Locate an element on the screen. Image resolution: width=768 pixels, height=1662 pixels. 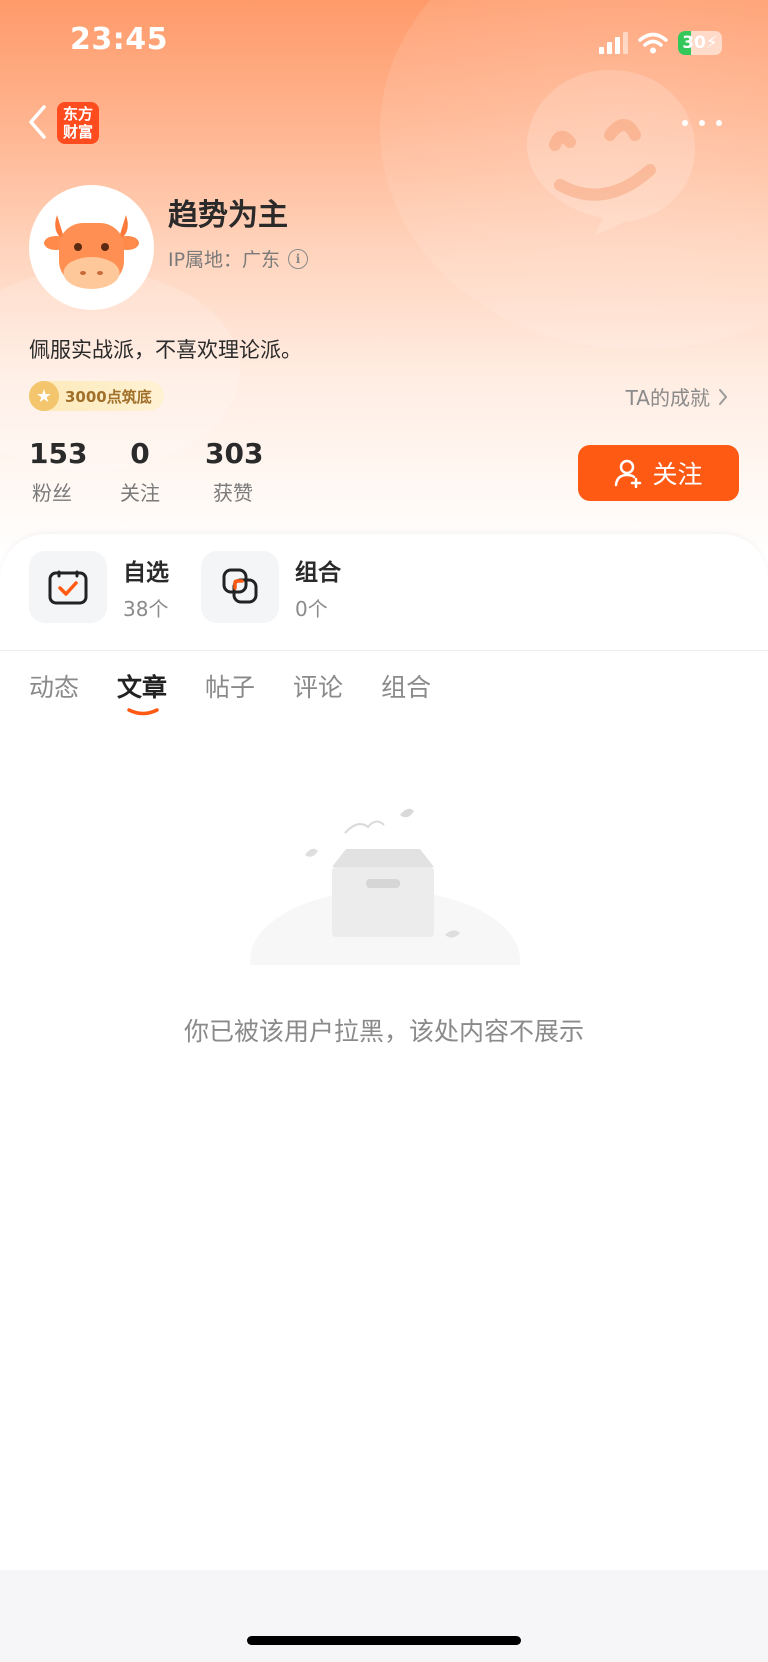
tab-comments: 评论 is located at coordinates (318, 686).